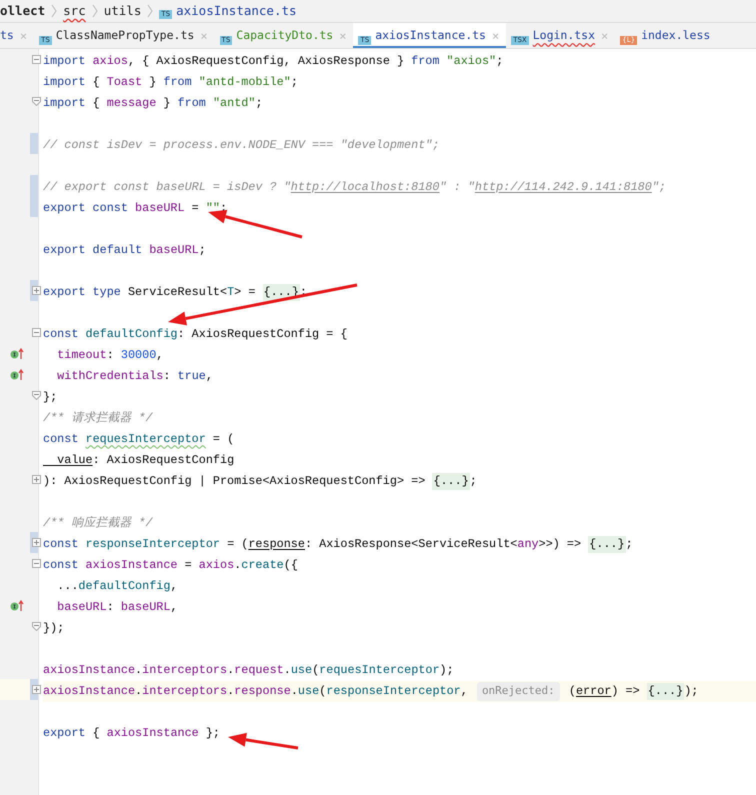  I want to click on breadcrumb-item: utils, so click(123, 11).